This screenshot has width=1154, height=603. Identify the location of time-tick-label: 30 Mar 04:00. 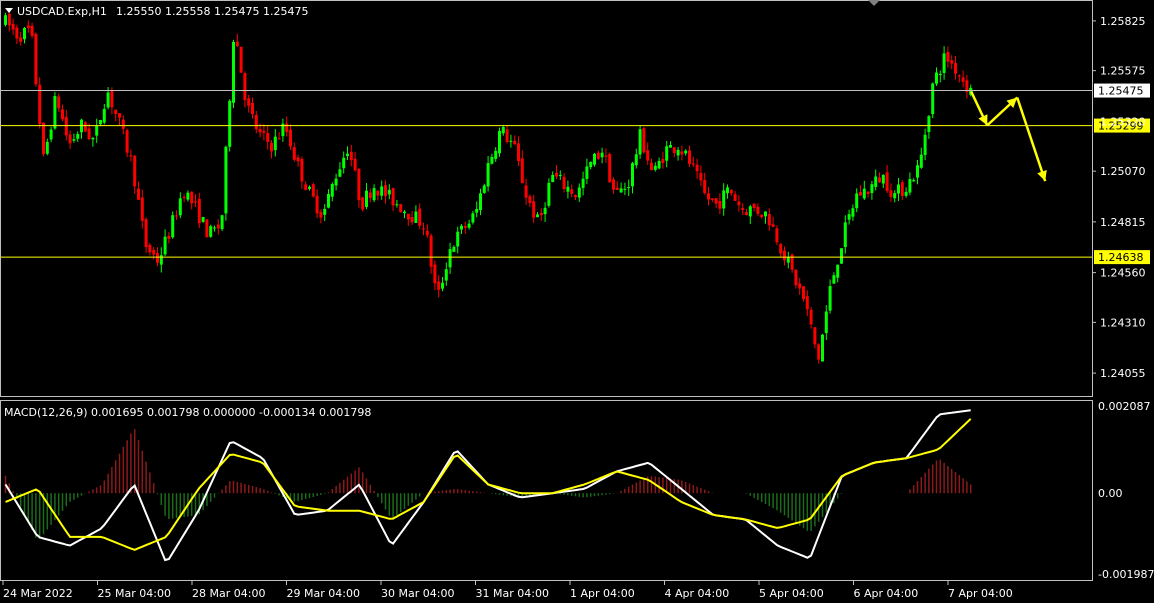
(417, 593).